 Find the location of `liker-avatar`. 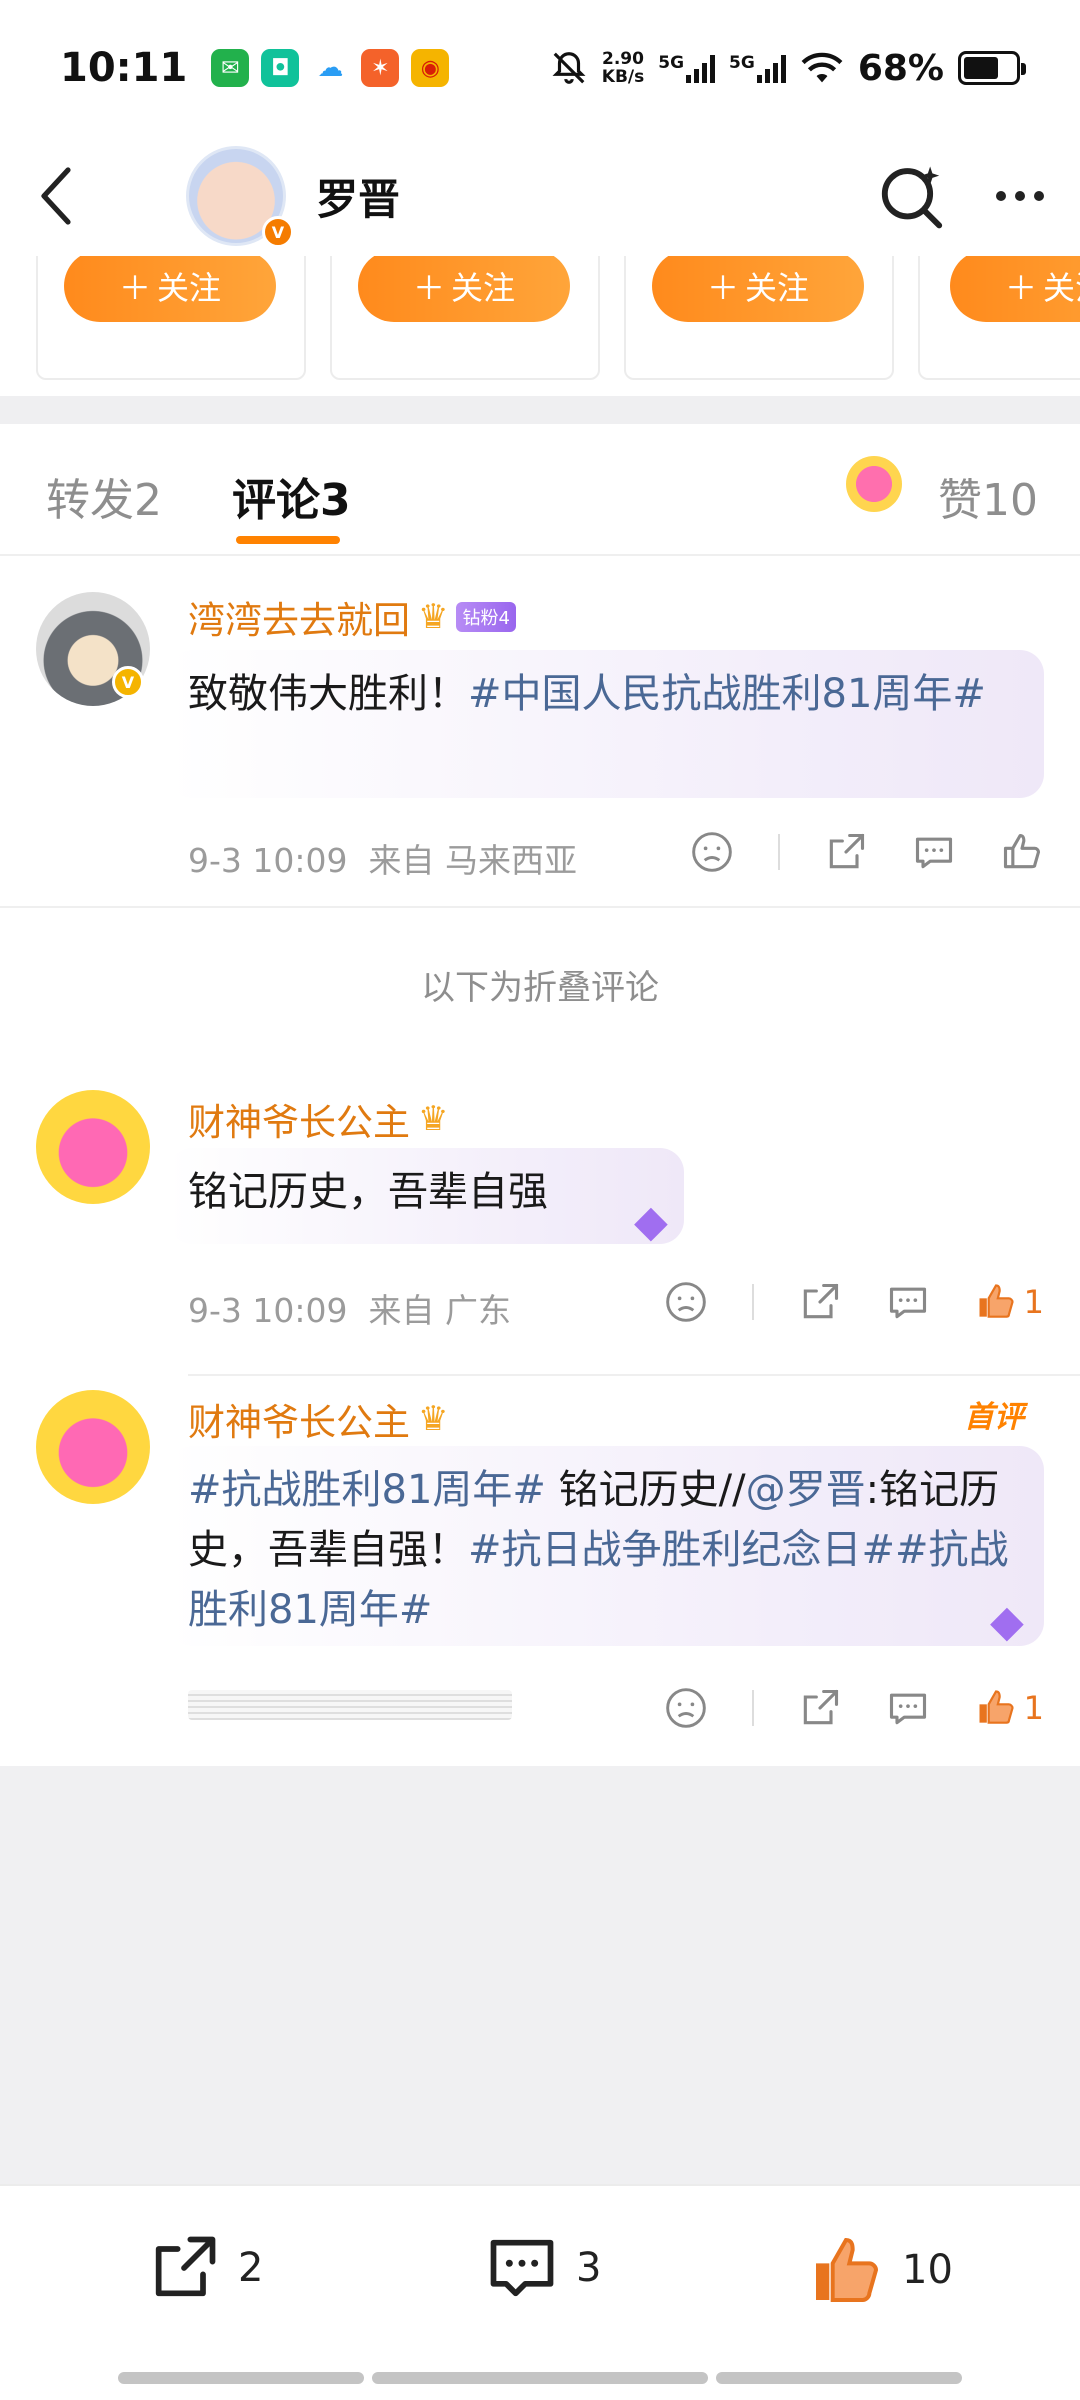

liker-avatar is located at coordinates (874, 484).